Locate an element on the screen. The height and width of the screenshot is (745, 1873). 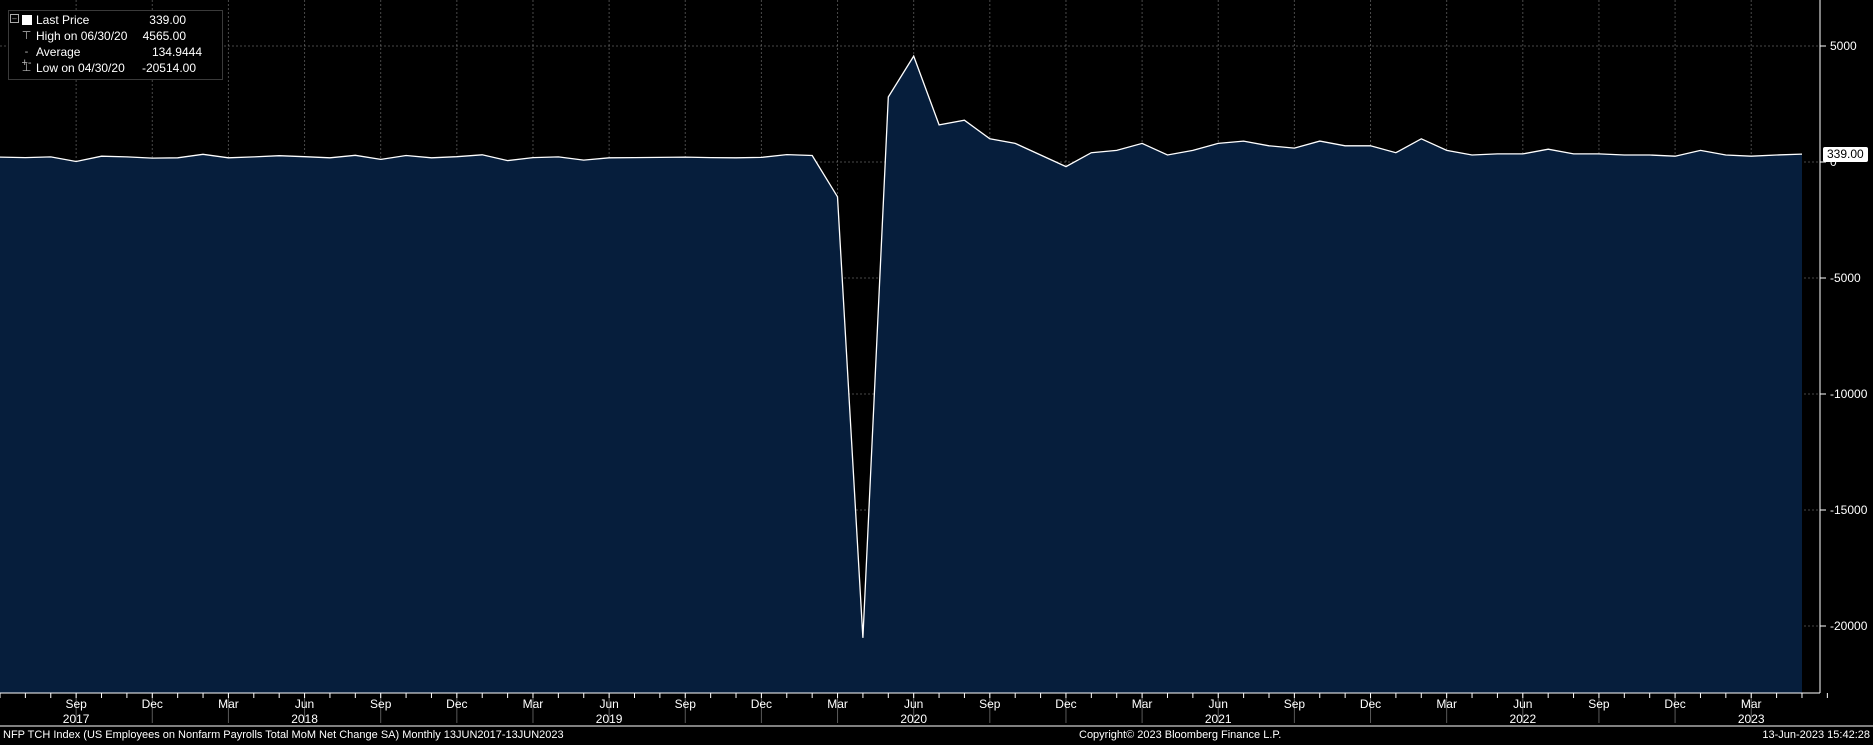
x-year-label: 2022 is located at coordinates (1522, 719).